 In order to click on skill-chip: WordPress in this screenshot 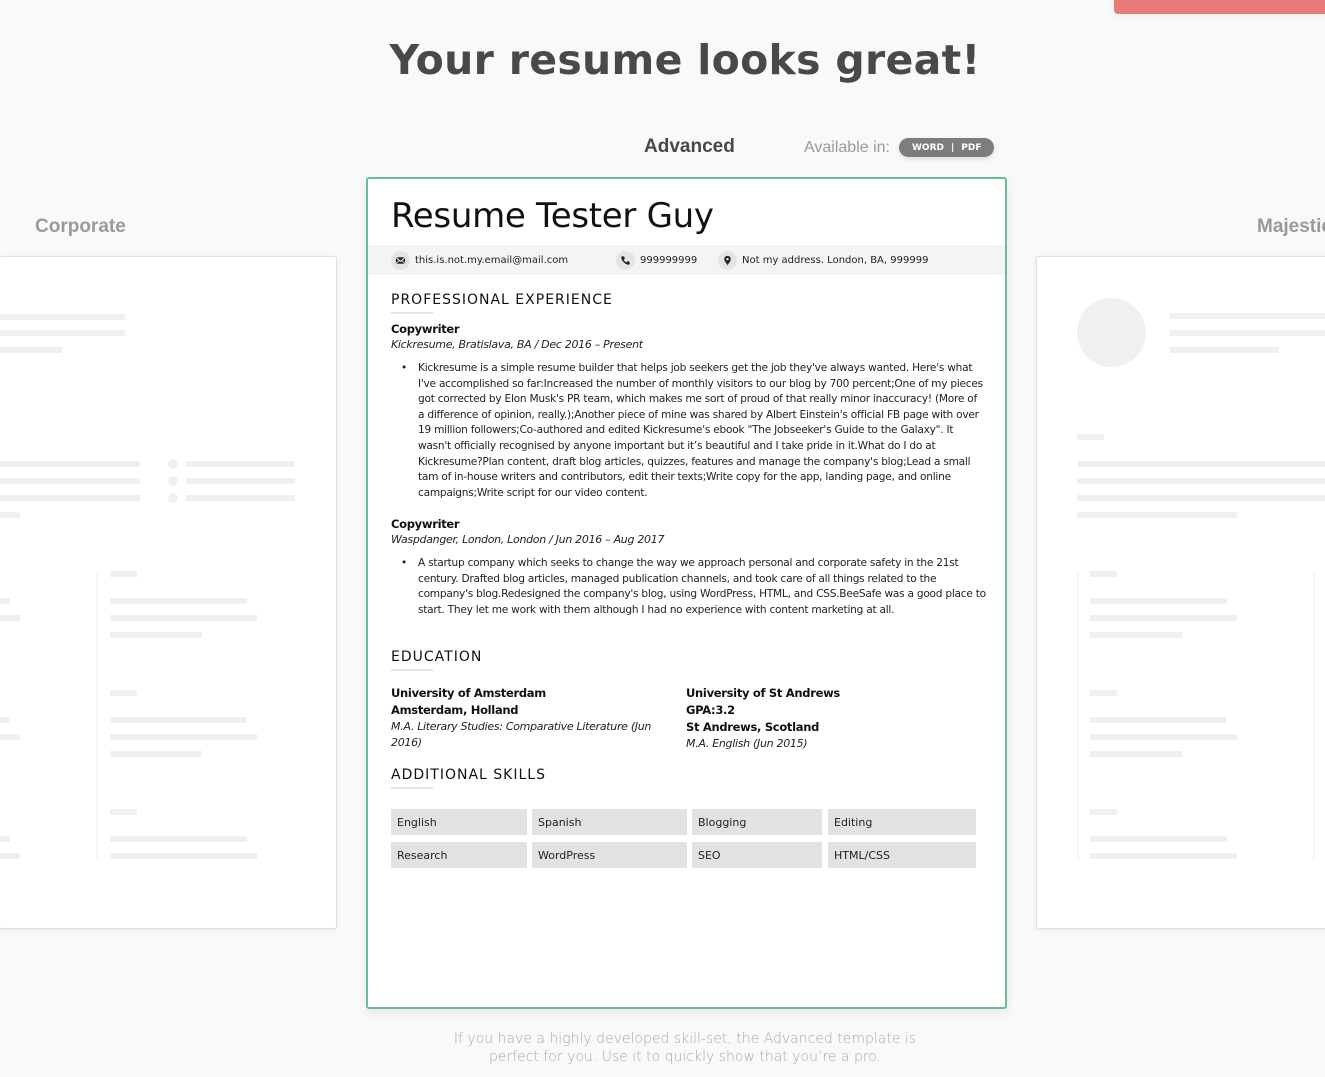, I will do `click(609, 855)`.